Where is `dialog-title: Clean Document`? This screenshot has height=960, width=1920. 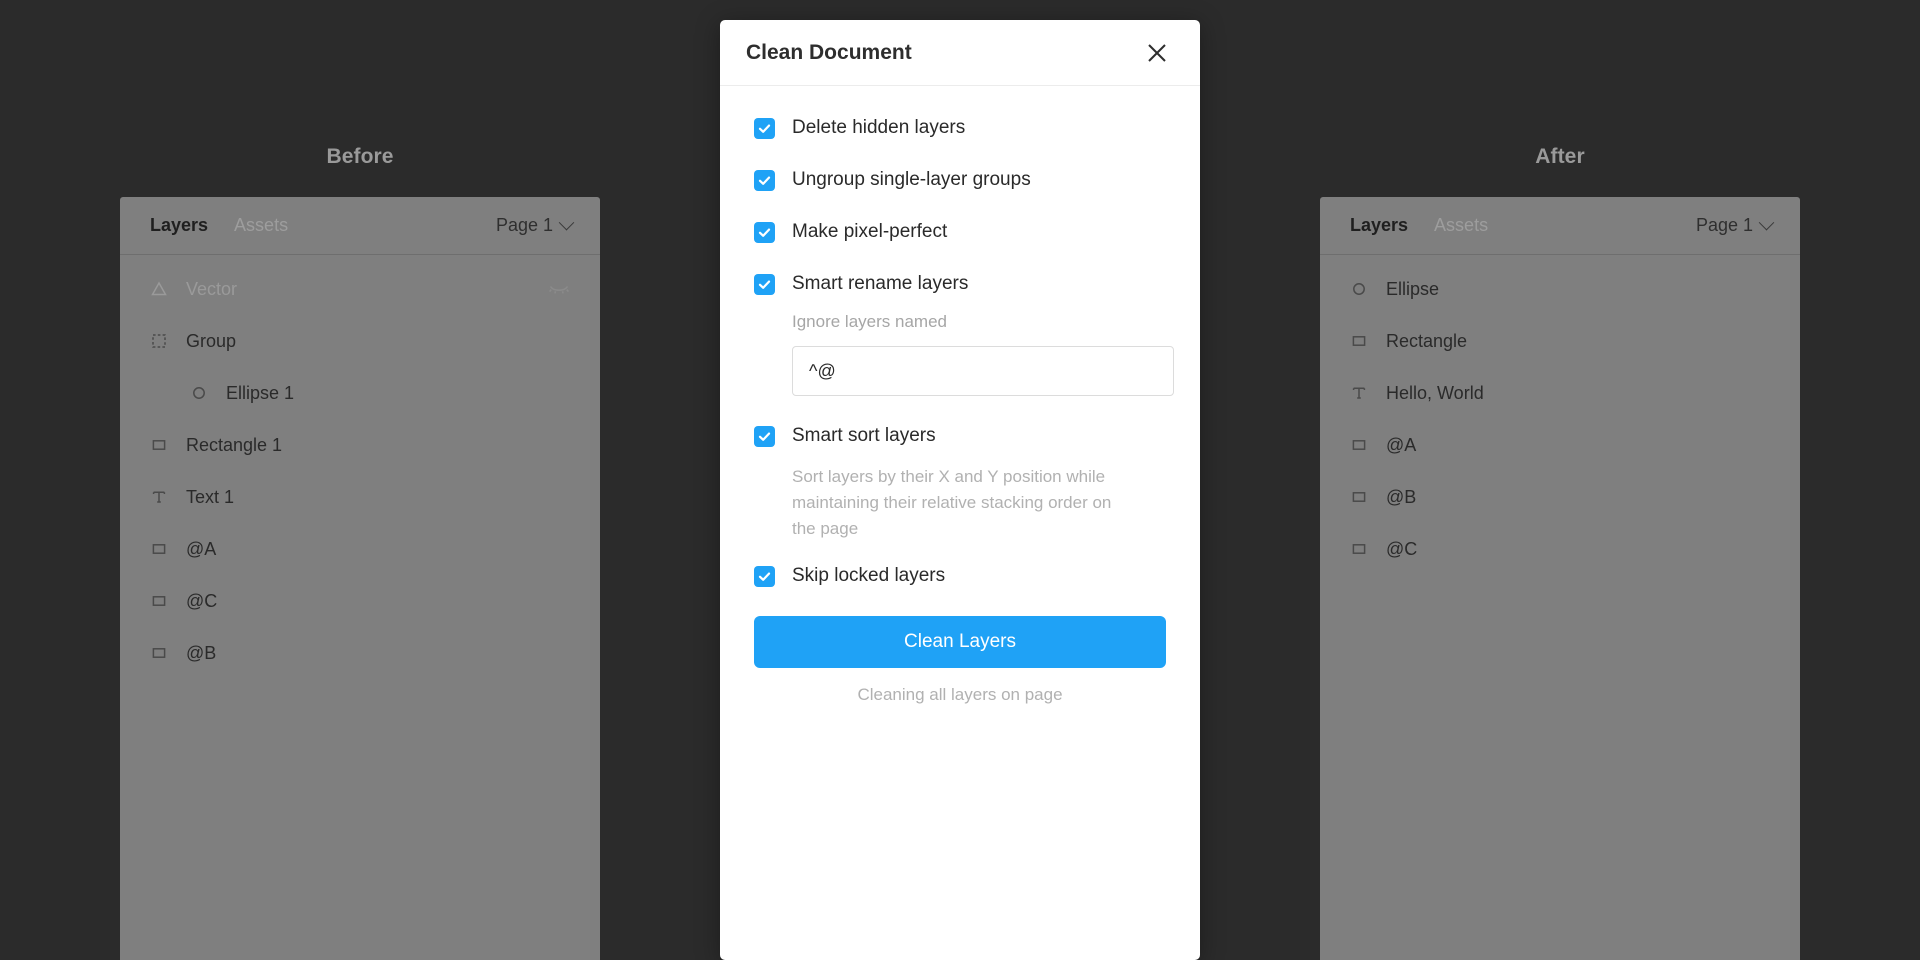 dialog-title: Clean Document is located at coordinates (829, 52).